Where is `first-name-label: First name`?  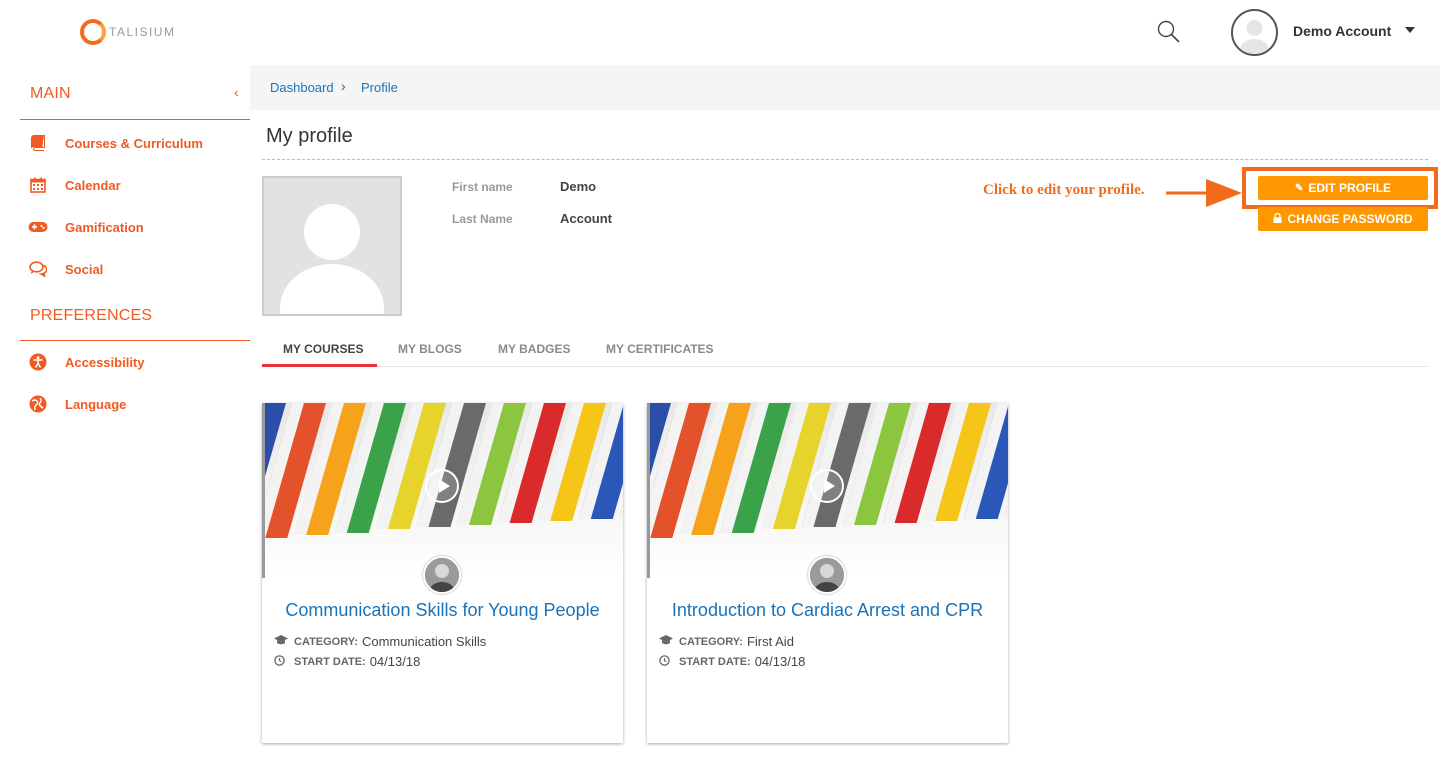 first-name-label: First name is located at coordinates (482, 187).